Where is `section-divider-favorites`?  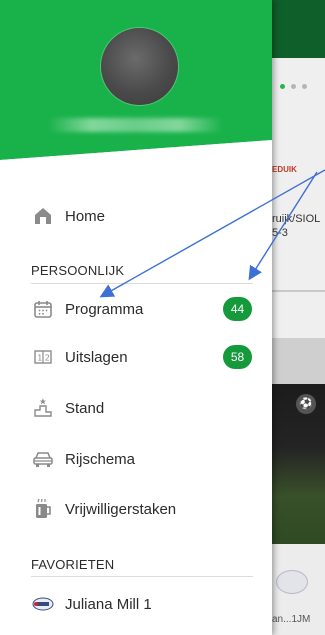 section-divider-favorites is located at coordinates (142, 576).